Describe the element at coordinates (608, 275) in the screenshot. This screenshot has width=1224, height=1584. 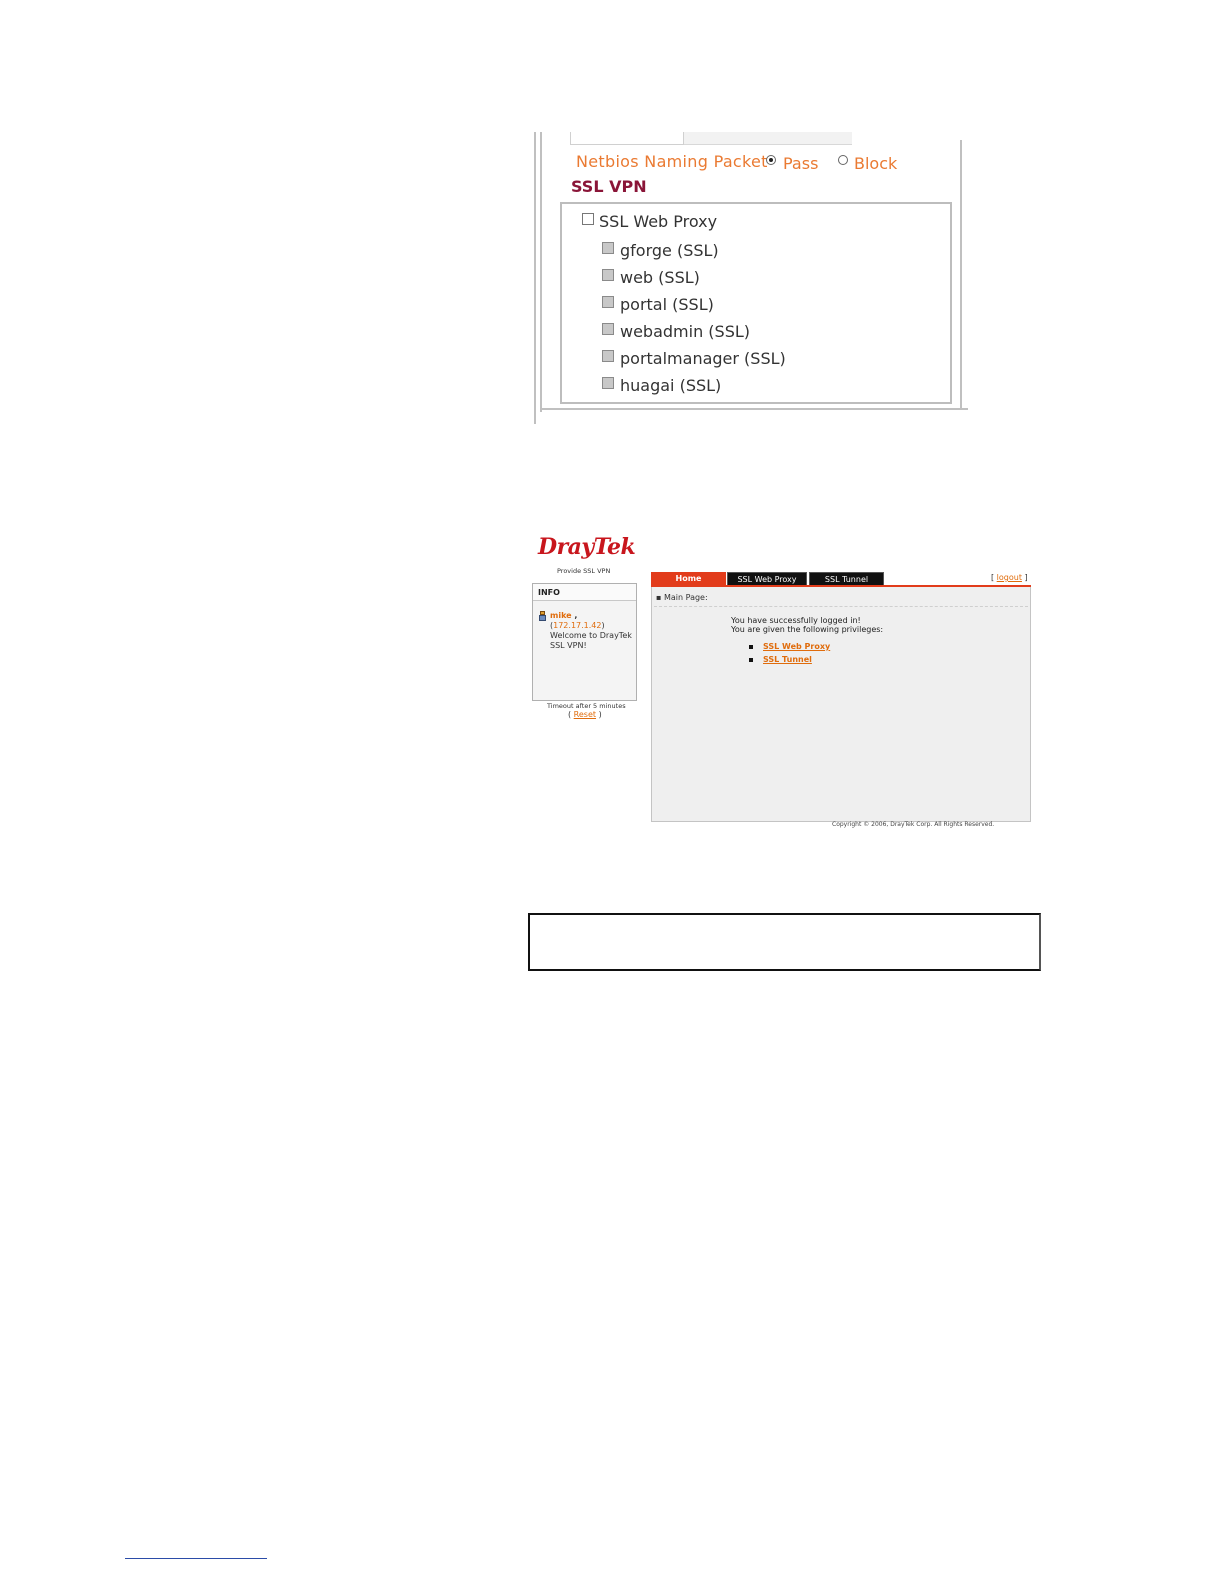
I see `proxy-checkbox-web` at that location.